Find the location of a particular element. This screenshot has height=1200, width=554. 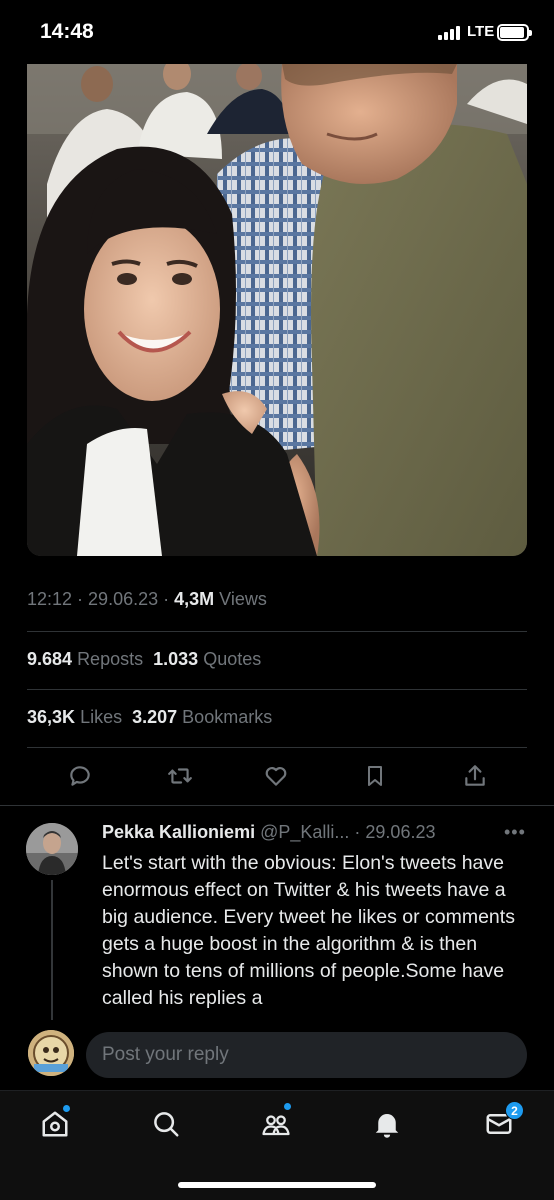

more-options-icon: ••• is located at coordinates (515, 832).